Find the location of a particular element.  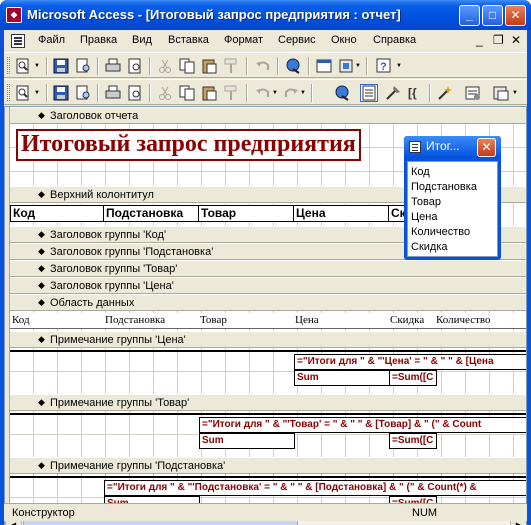

header-cena: Цена is located at coordinates (341, 213).